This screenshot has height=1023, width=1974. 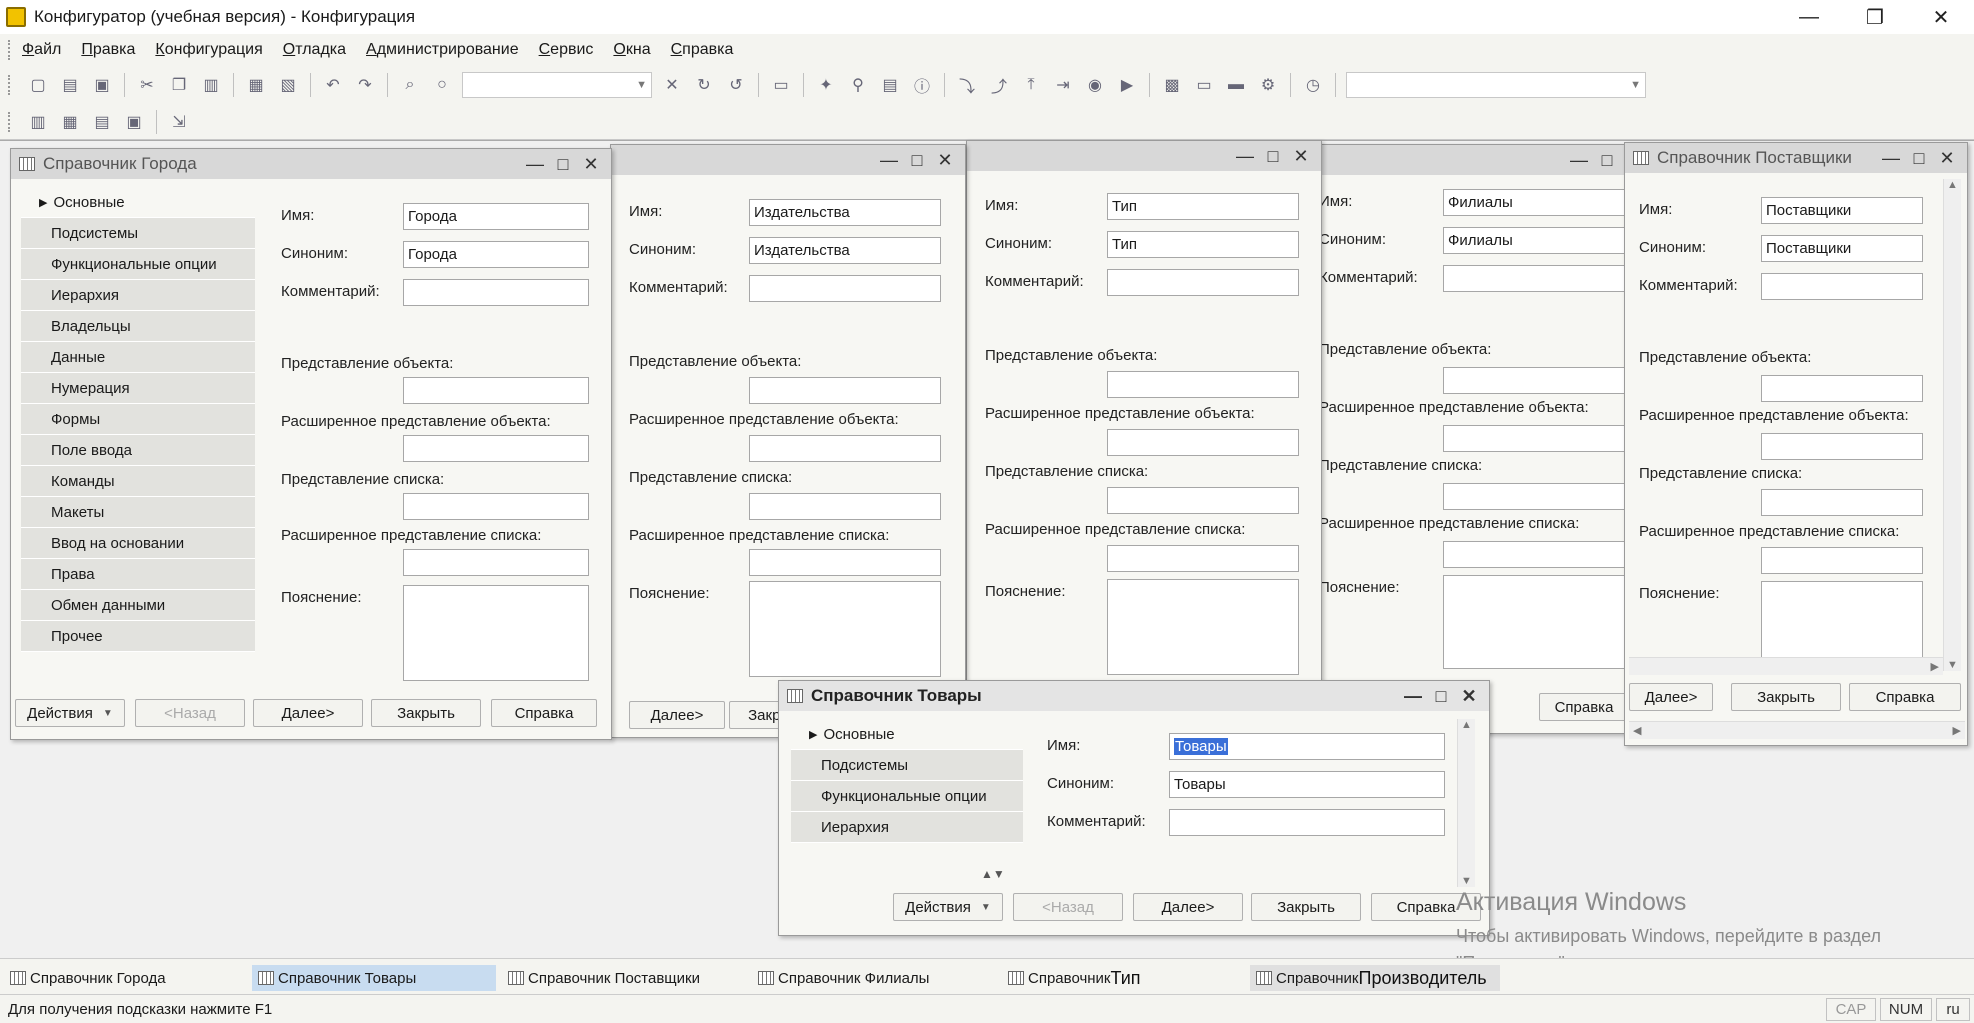 What do you see at coordinates (138, 388) in the screenshot?
I see `sidebar-item-numbering: Нумерация` at bounding box center [138, 388].